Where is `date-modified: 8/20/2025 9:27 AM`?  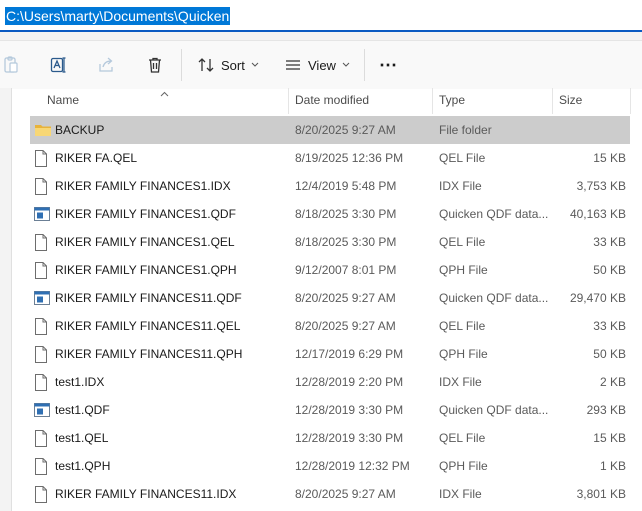 date-modified: 8/20/2025 9:27 AM is located at coordinates (345, 326).